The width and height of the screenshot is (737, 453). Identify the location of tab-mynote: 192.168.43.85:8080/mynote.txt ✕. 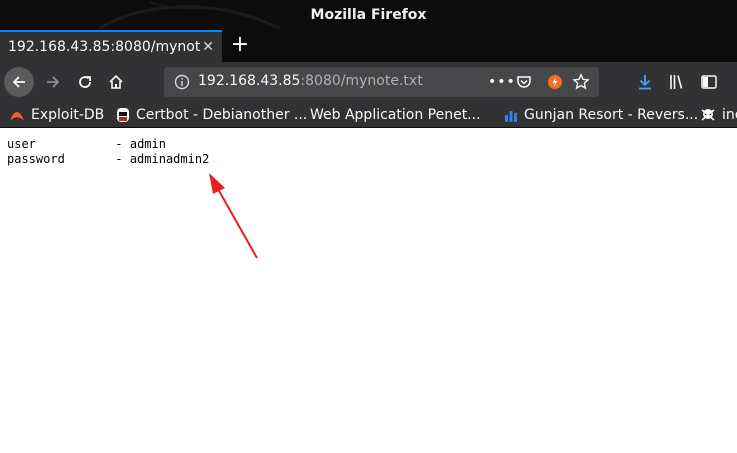
(111, 46).